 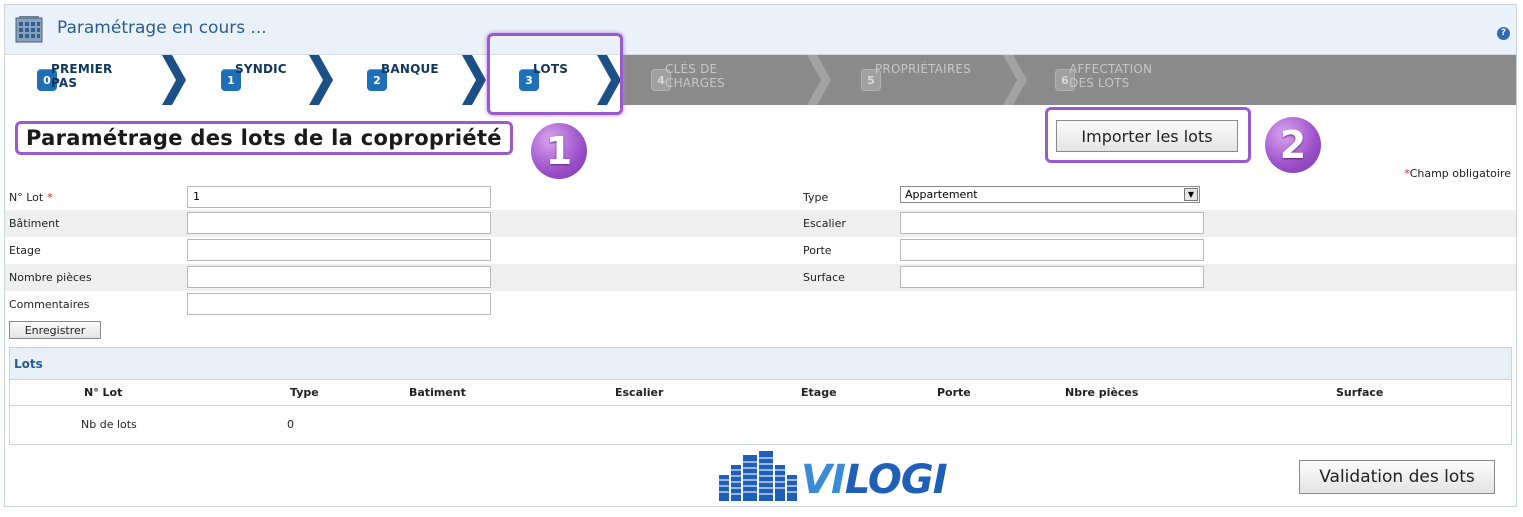 What do you see at coordinates (954, 392) in the screenshot?
I see `column-header: Porte` at bounding box center [954, 392].